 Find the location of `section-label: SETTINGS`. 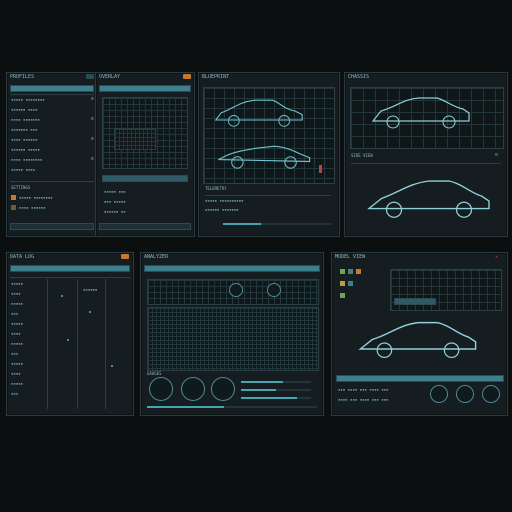

section-label: SETTINGS is located at coordinates (21, 187).